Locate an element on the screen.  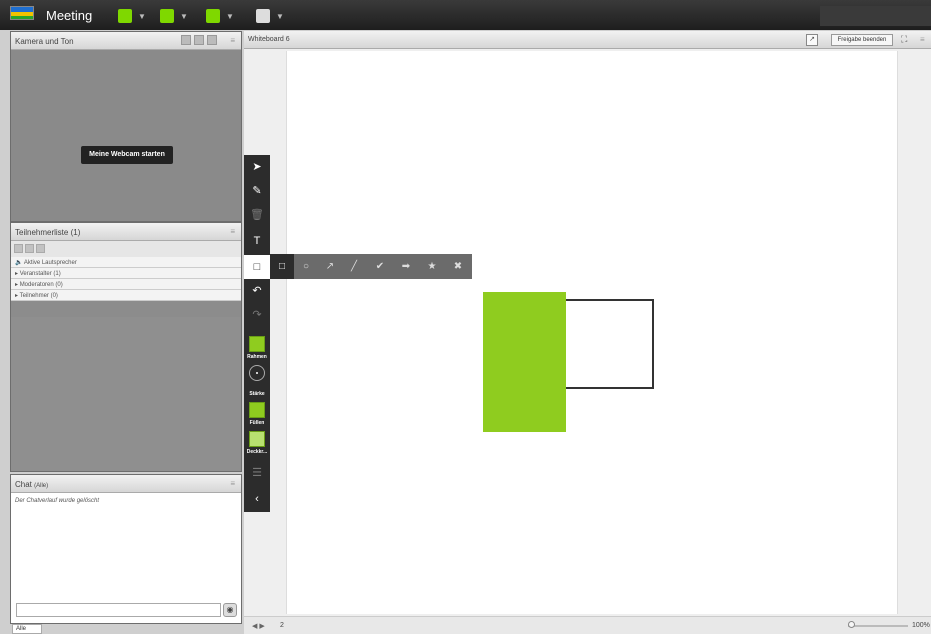
list-view-icon is located at coordinates (18, 248).